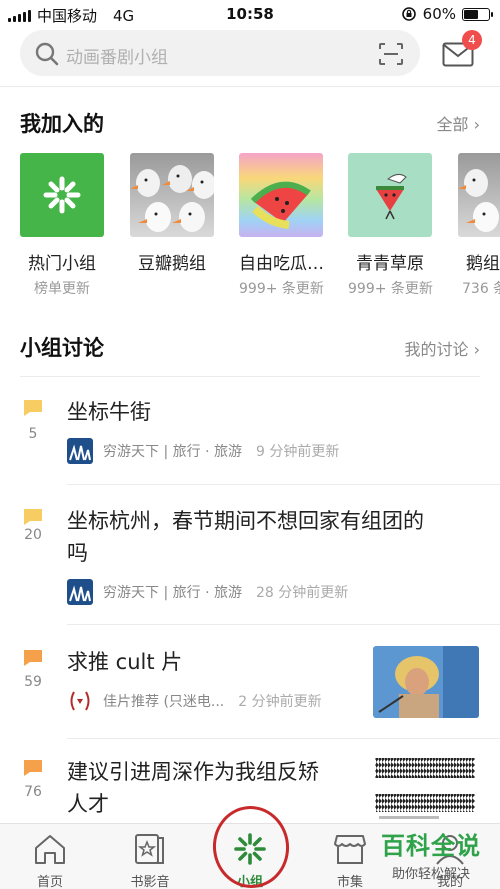 The width and height of the screenshot is (500, 889). What do you see at coordinates (302, 593) in the screenshot?
I see `thread-time: 28 分钟前更新` at bounding box center [302, 593].